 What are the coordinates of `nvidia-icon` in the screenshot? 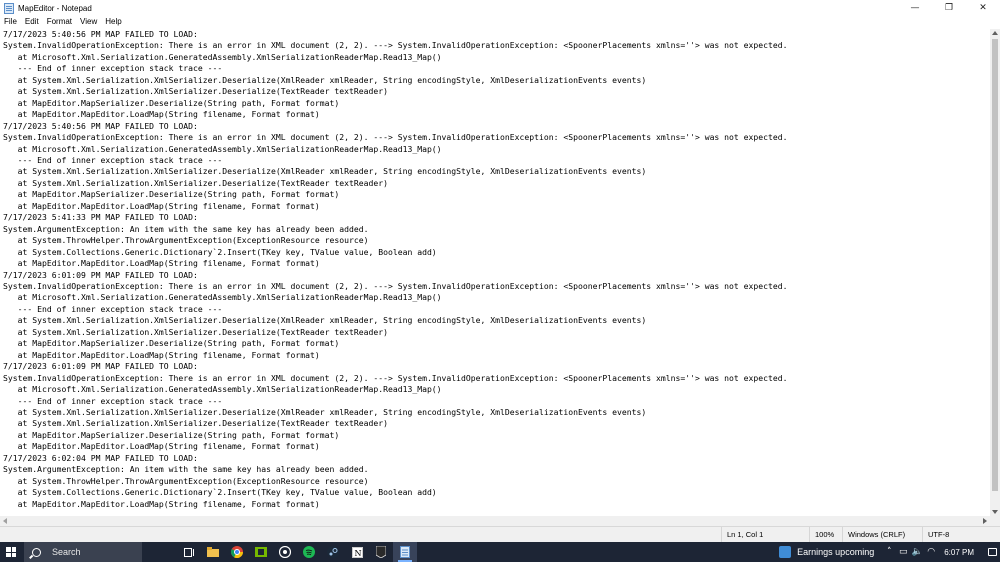 It's located at (261, 552).